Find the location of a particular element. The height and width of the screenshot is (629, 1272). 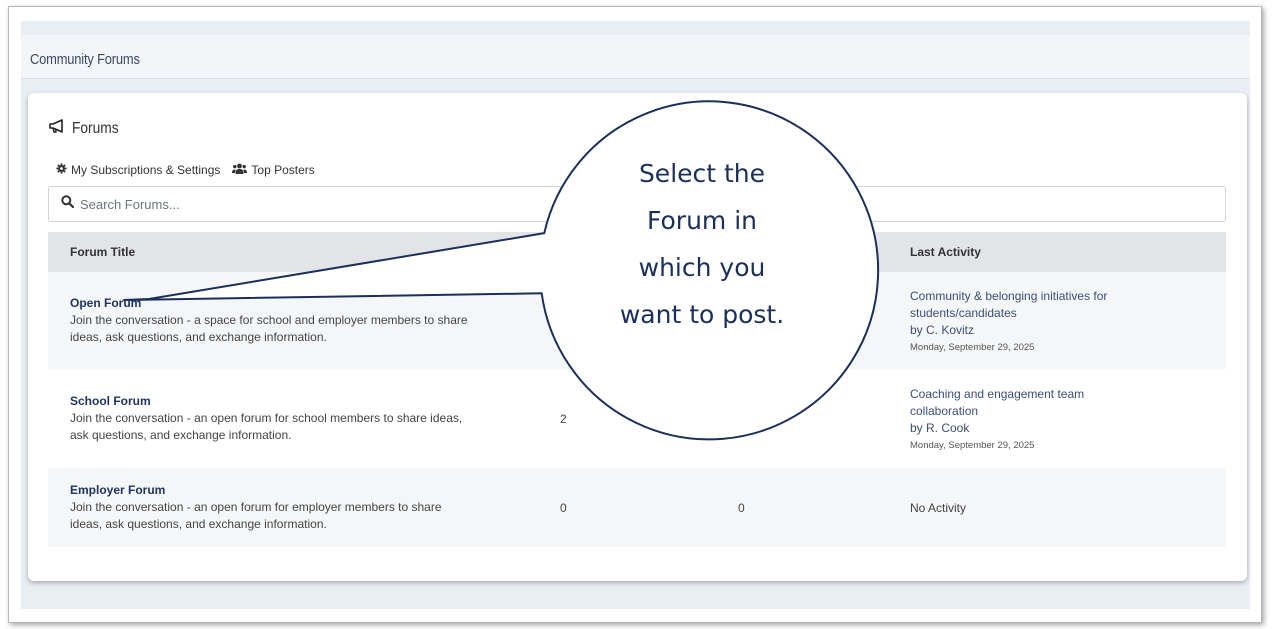

megaphone-icon is located at coordinates (57, 128).